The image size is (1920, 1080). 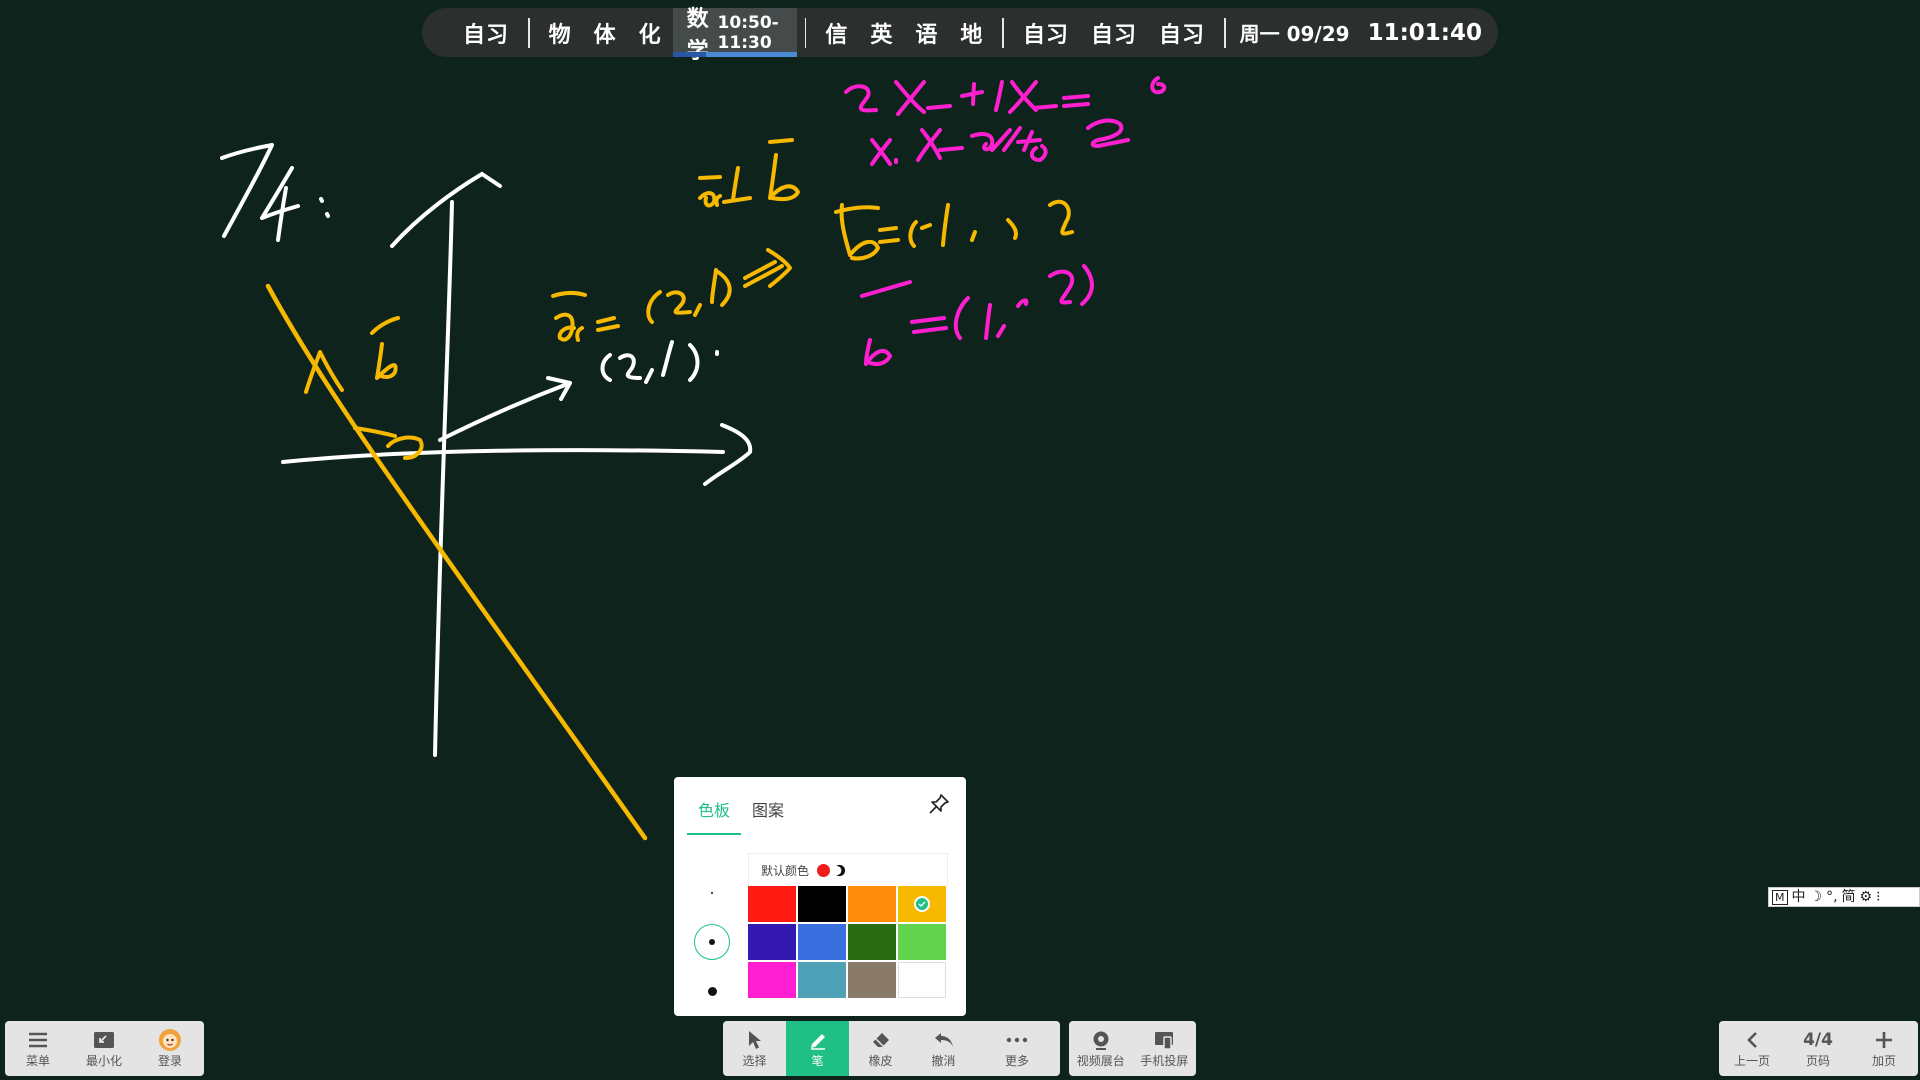 I want to click on minimize-button: 最小化, so click(x=104, y=1048).